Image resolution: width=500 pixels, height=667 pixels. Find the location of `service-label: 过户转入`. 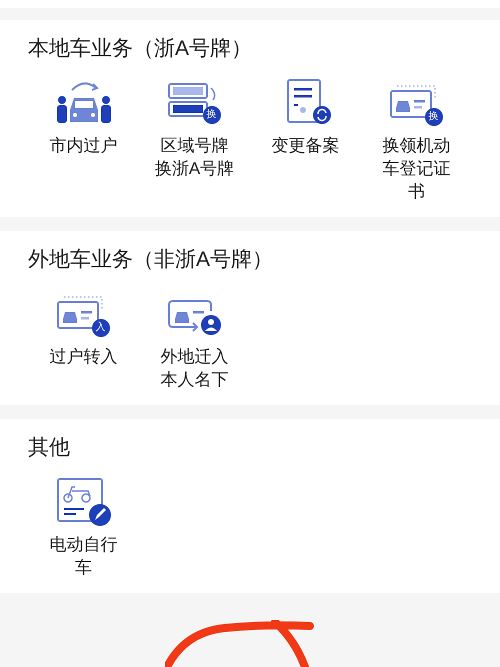

service-label: 过户转入 is located at coordinates (84, 356).